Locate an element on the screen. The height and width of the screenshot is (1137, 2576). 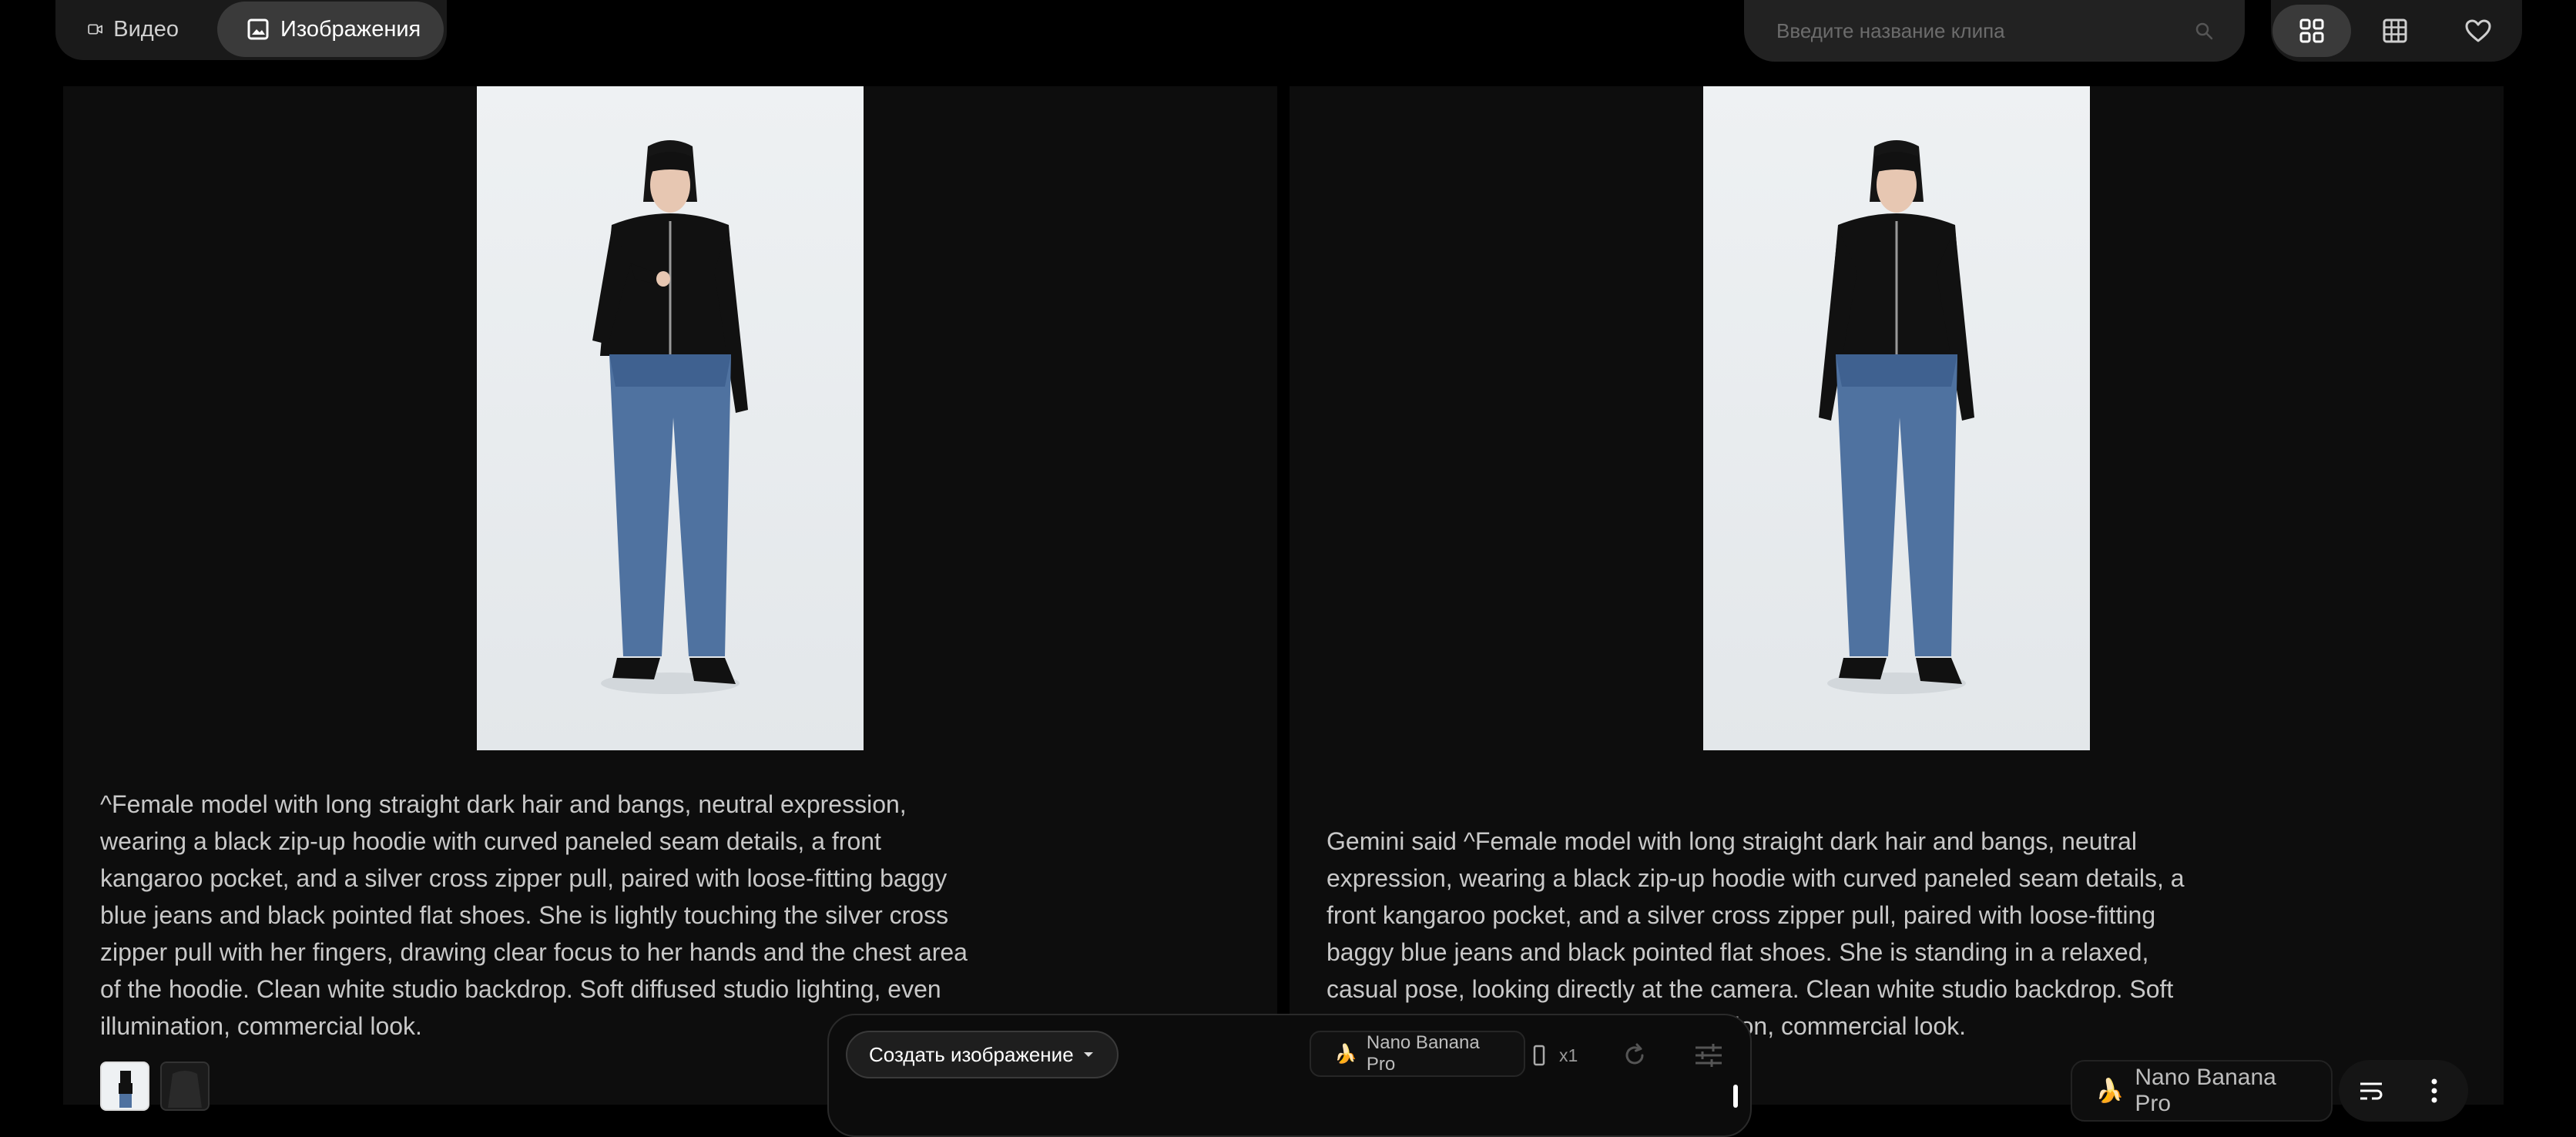
more-vertical-icon is located at coordinates (2434, 1091).